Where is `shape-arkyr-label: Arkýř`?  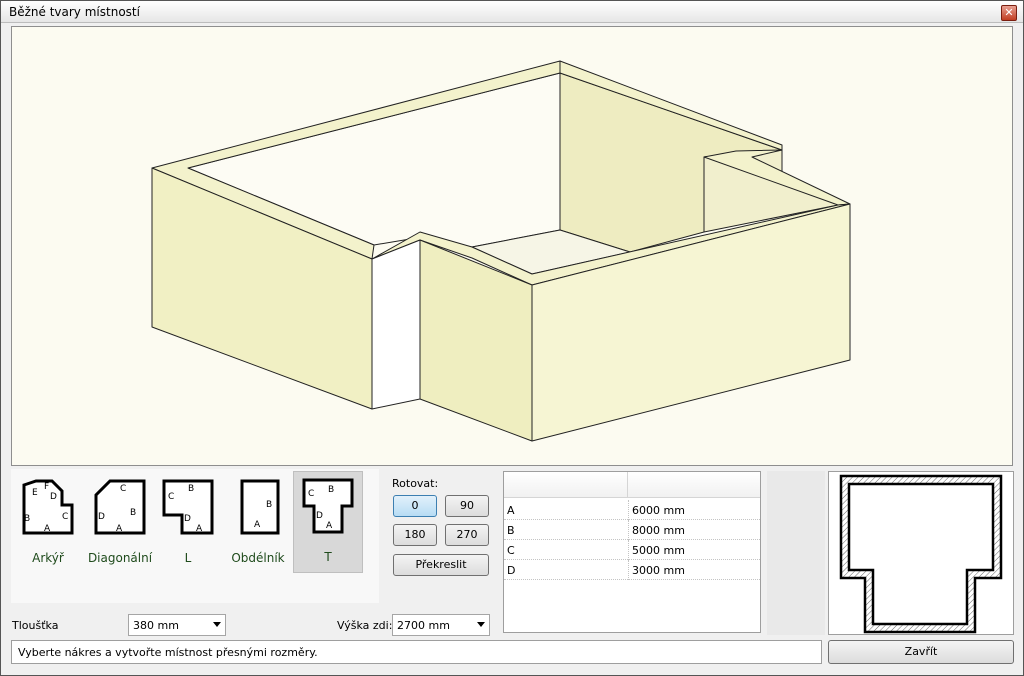 shape-arkyr-label: Arkýř is located at coordinates (48, 558).